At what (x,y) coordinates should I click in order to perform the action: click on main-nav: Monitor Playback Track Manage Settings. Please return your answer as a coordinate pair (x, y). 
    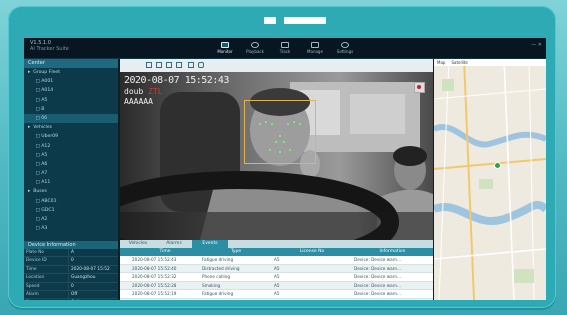
    Looking at the image, I should click on (285, 48).